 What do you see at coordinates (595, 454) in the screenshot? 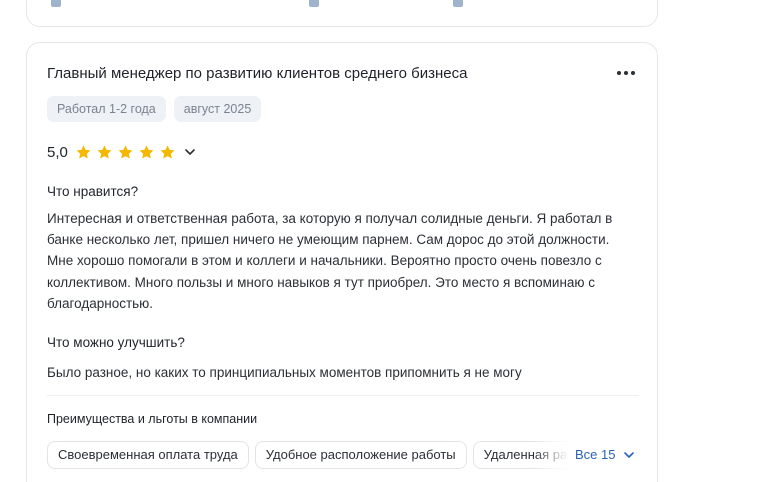
I see `all-benefits-label: Все 15` at bounding box center [595, 454].